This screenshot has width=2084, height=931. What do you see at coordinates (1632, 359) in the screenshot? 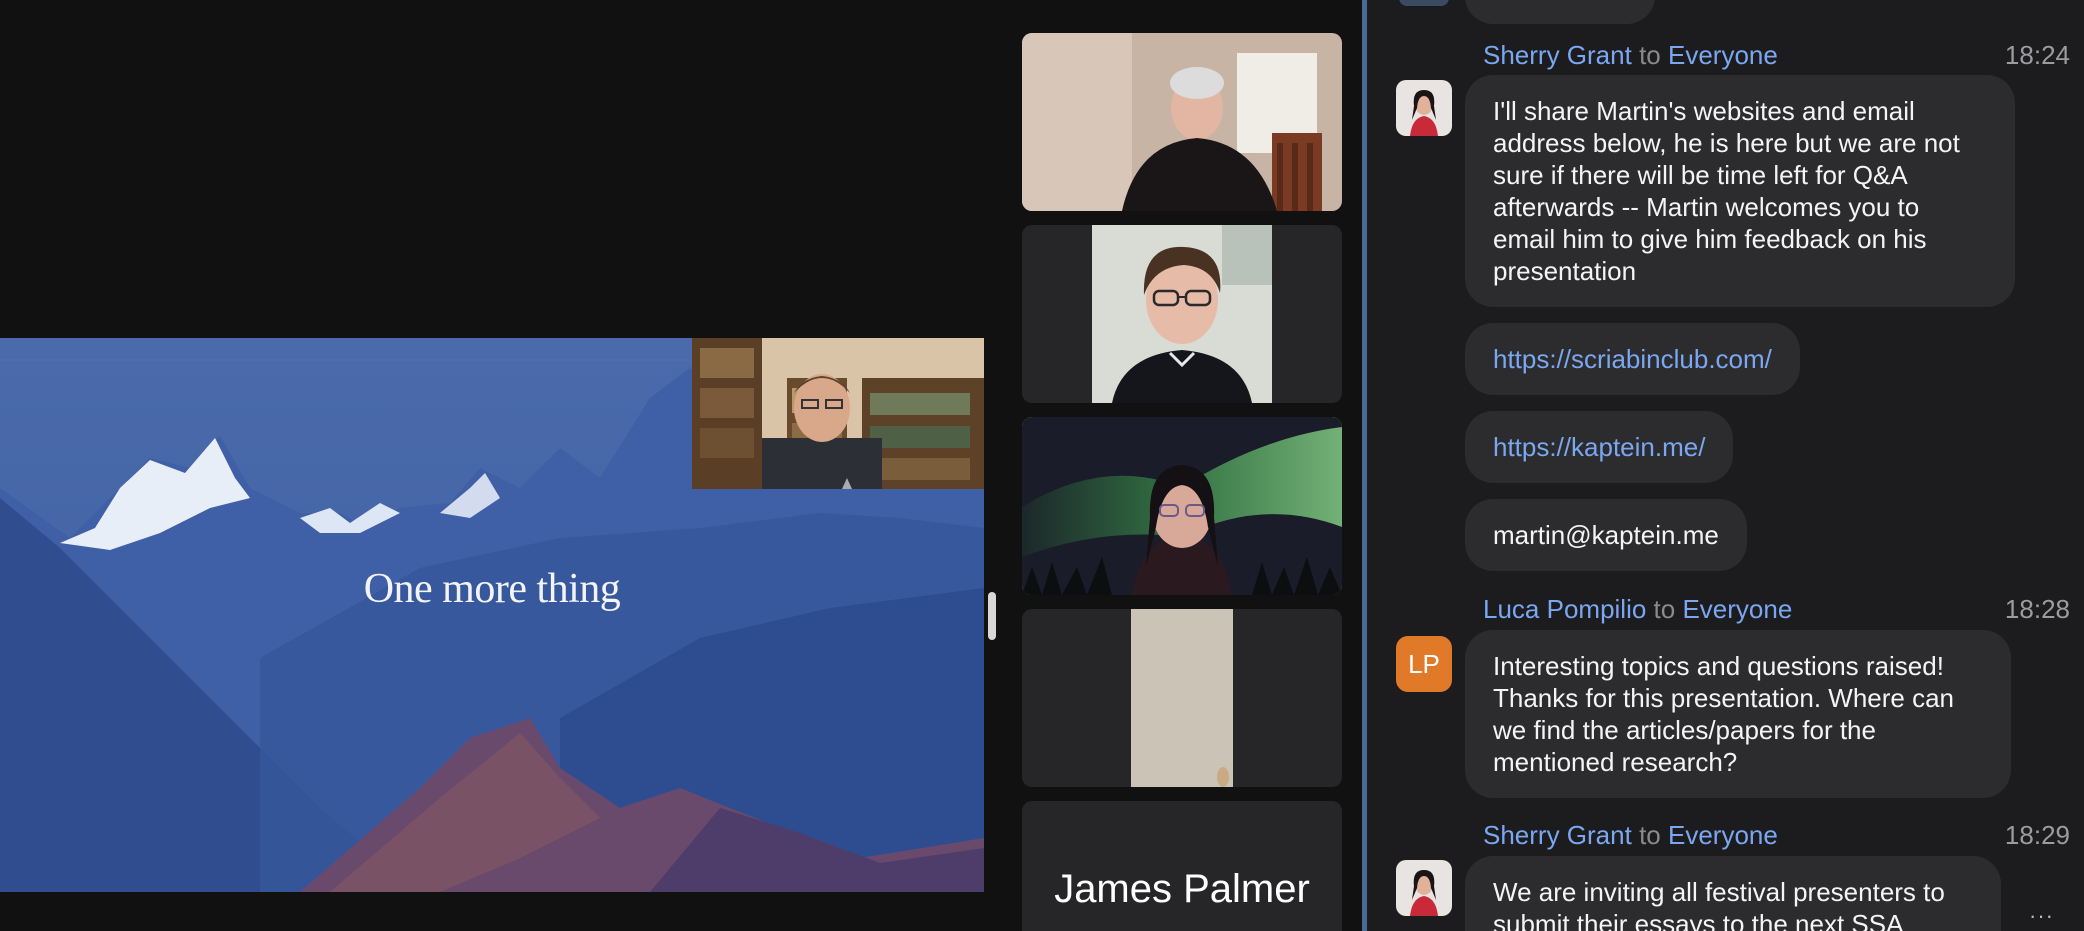
I see `chat-link: https://scriabinclub.com/` at bounding box center [1632, 359].